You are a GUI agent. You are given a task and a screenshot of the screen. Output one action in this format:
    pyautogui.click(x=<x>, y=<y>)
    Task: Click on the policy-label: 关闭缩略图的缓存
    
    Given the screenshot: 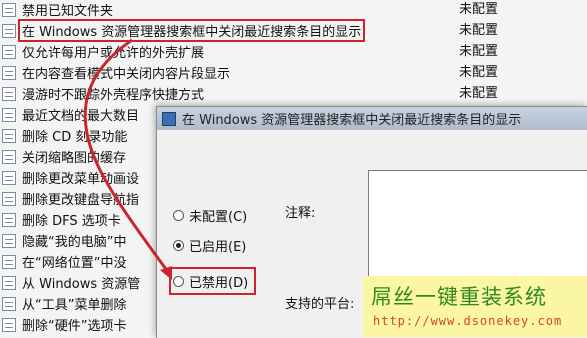 What is the action you would take?
    pyautogui.click(x=74, y=158)
    